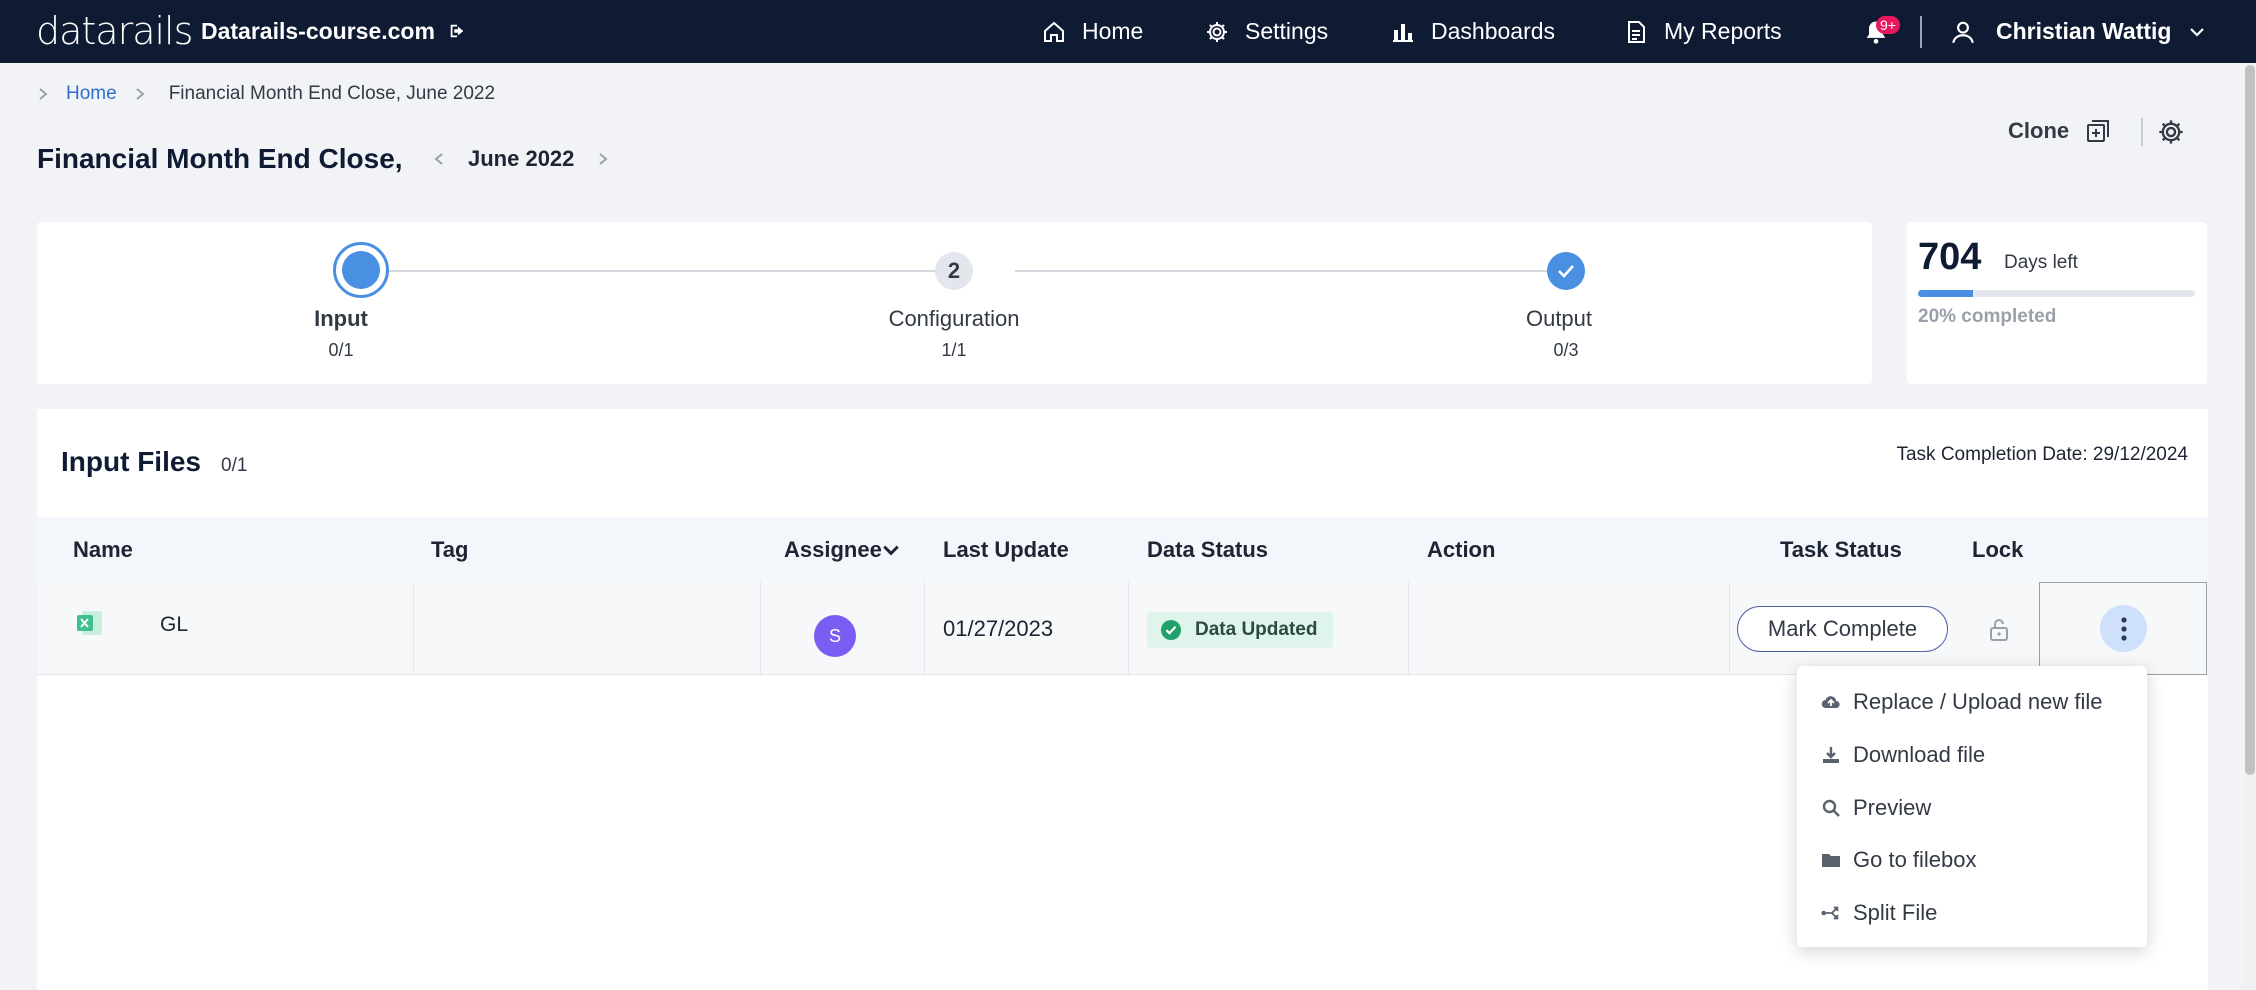 This screenshot has width=2256, height=990. I want to click on clone-icon, so click(2098, 131).